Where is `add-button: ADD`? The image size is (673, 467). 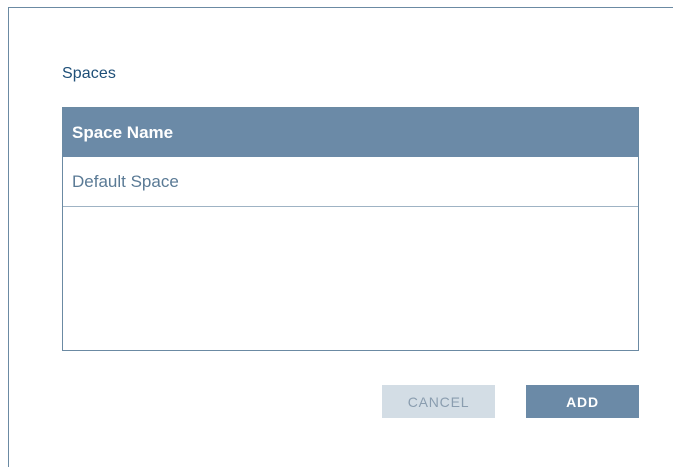
add-button: ADD is located at coordinates (582, 401).